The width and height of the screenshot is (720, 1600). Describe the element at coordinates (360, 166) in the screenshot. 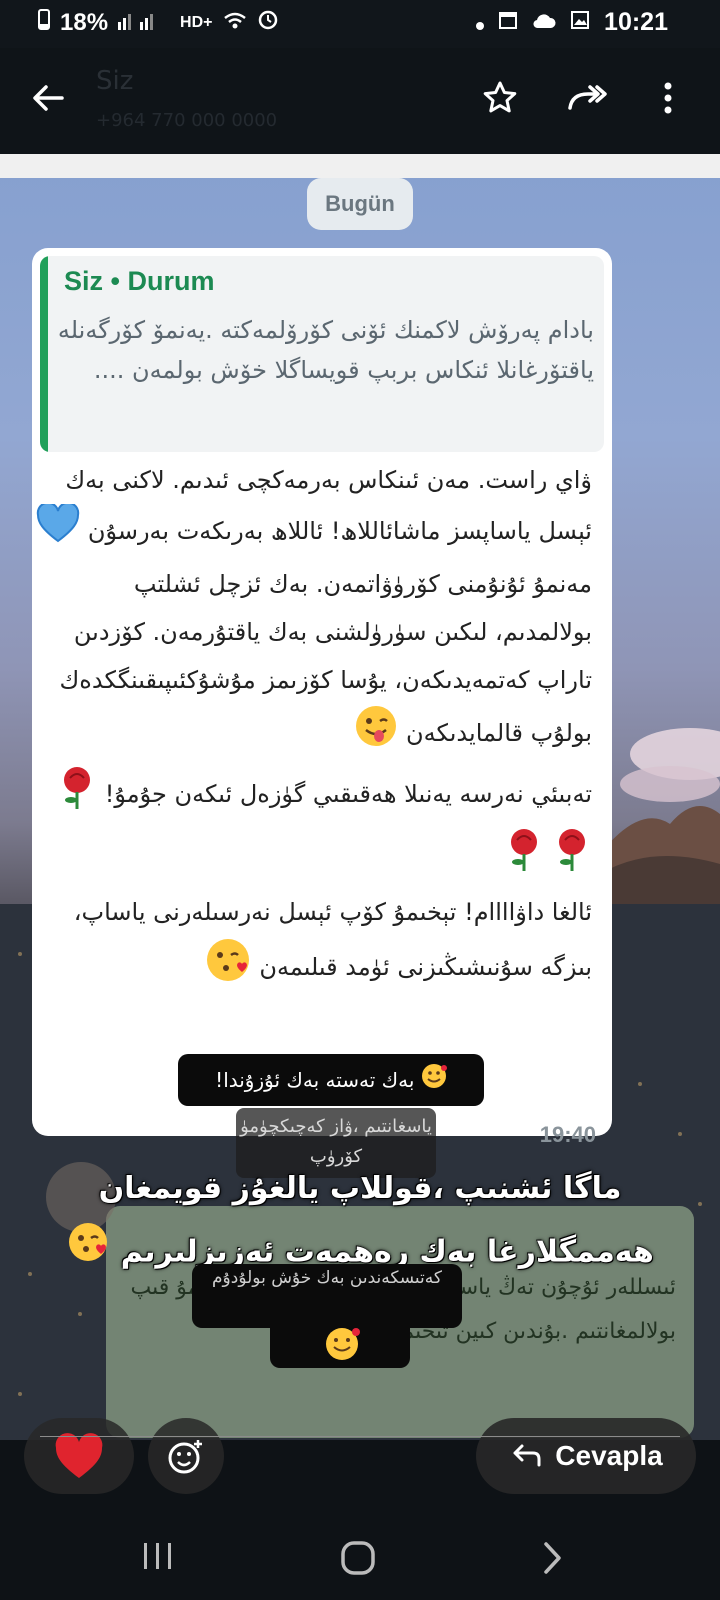

I see `chat-top-strip` at that location.